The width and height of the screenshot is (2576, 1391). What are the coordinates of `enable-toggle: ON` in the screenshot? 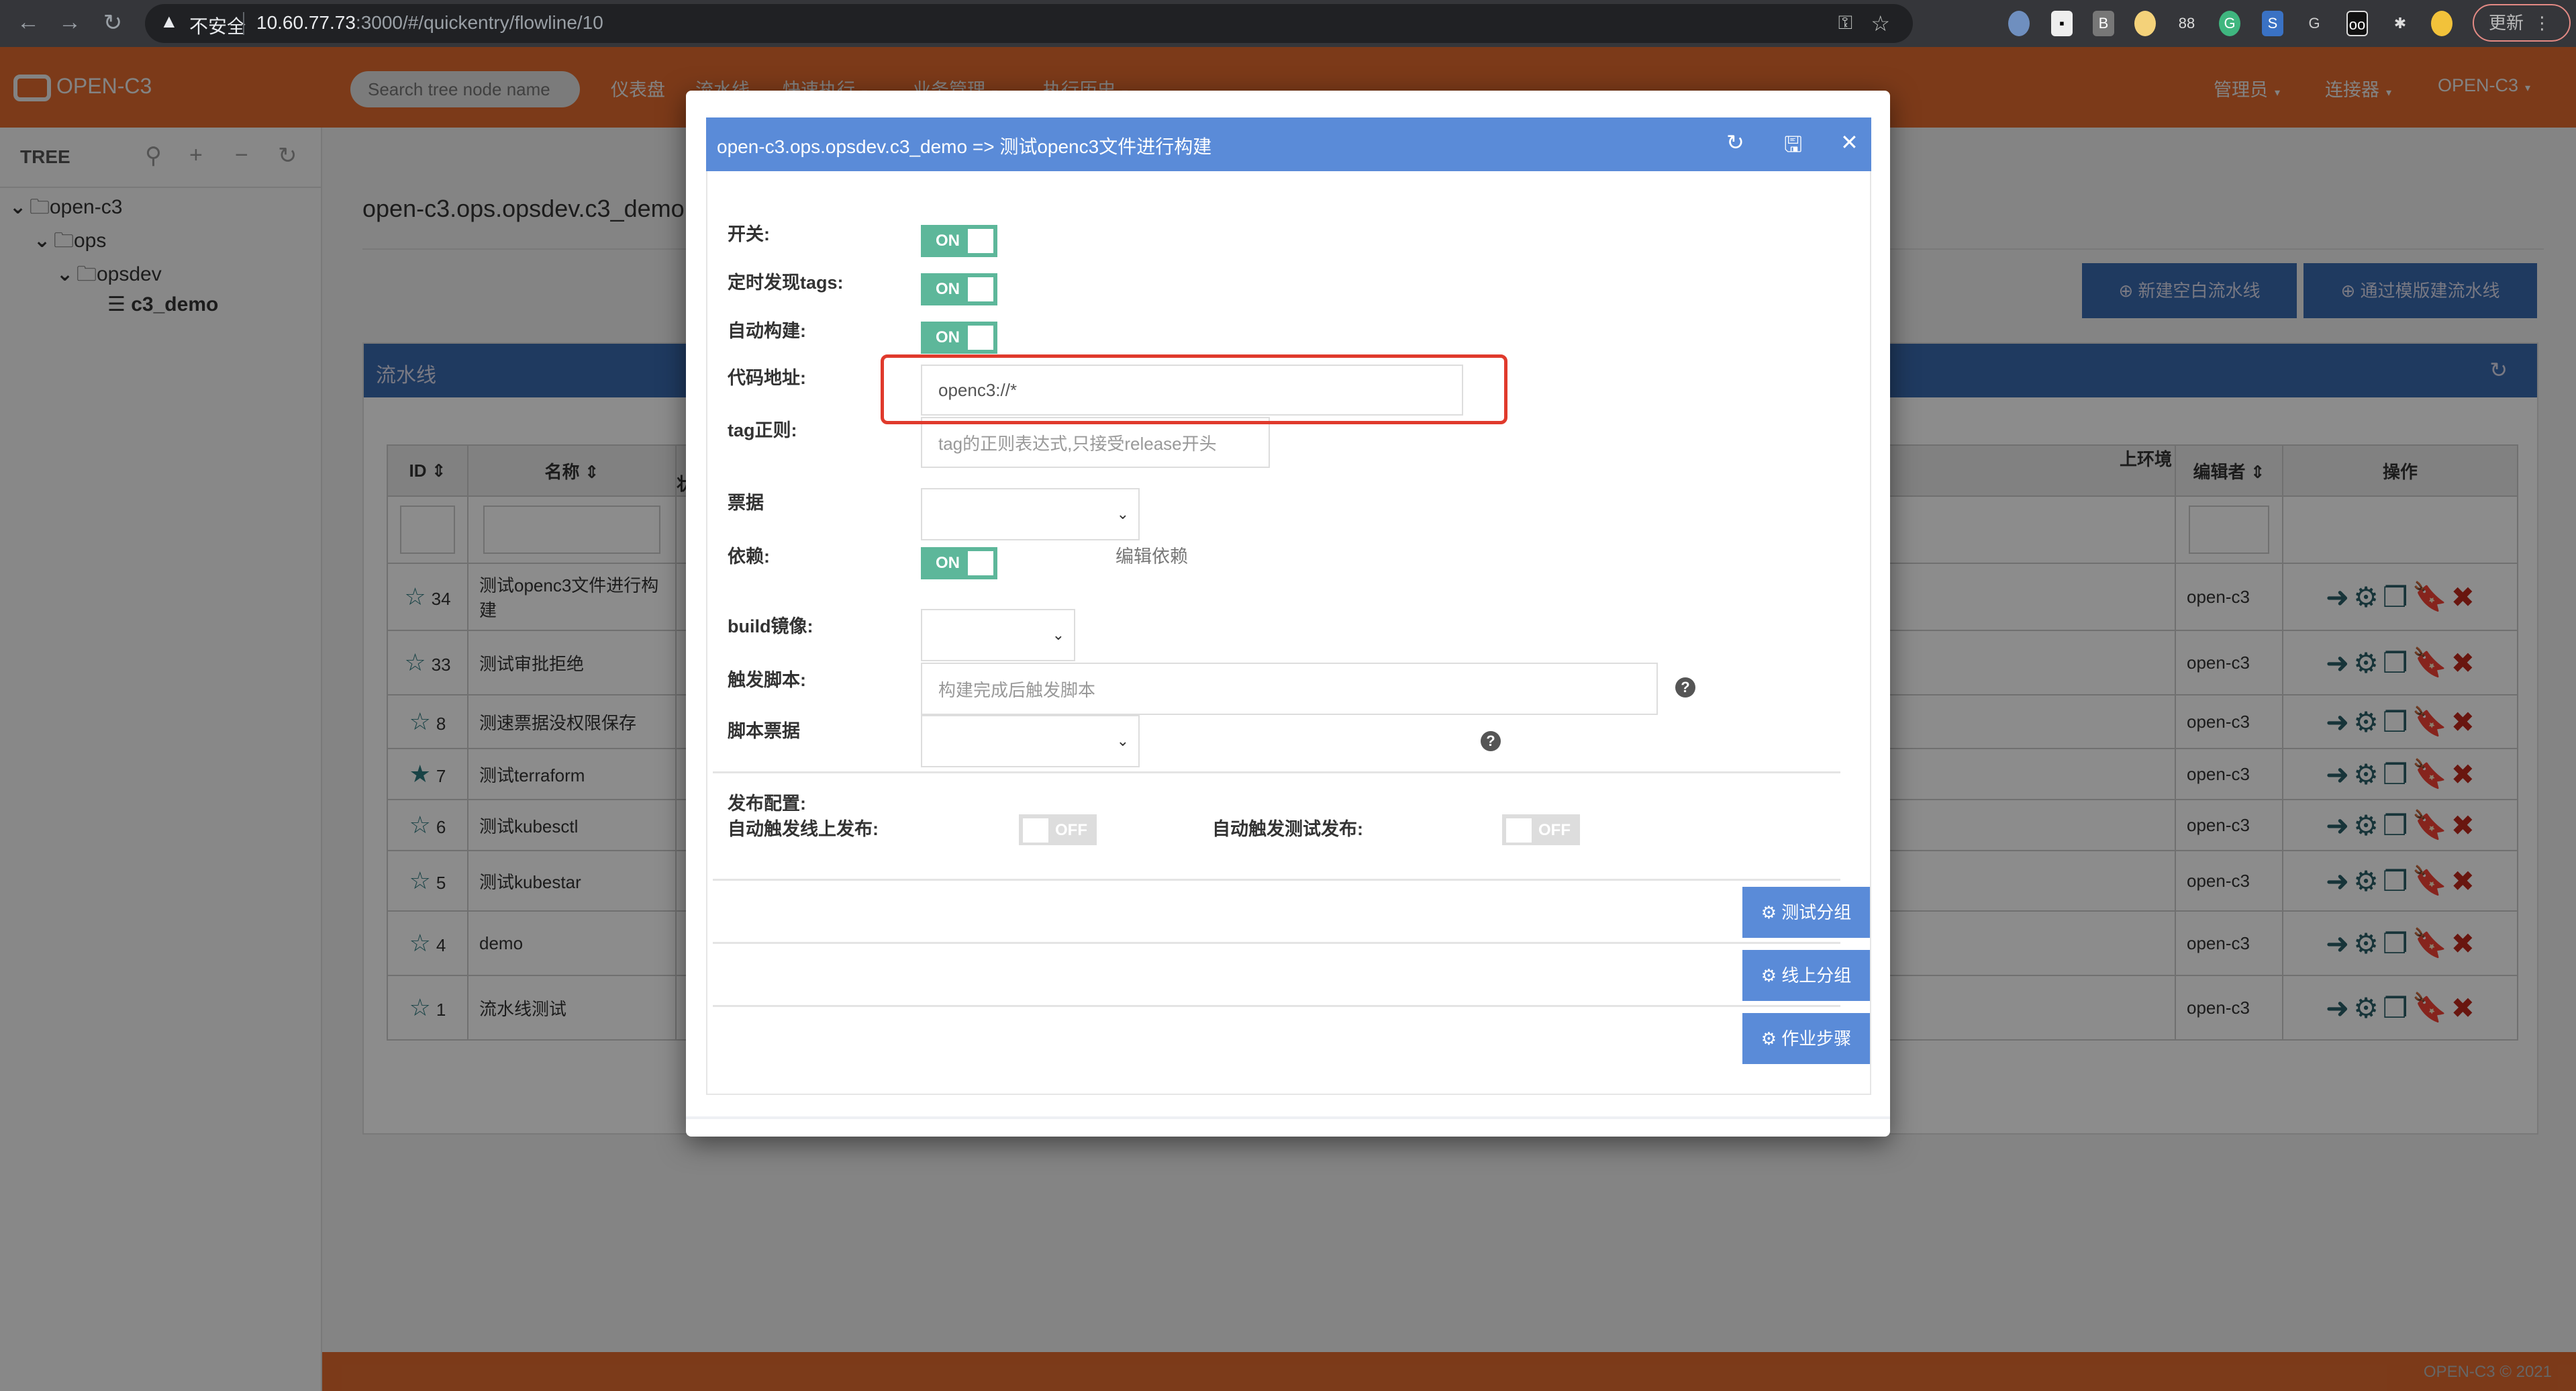 It's located at (959, 241).